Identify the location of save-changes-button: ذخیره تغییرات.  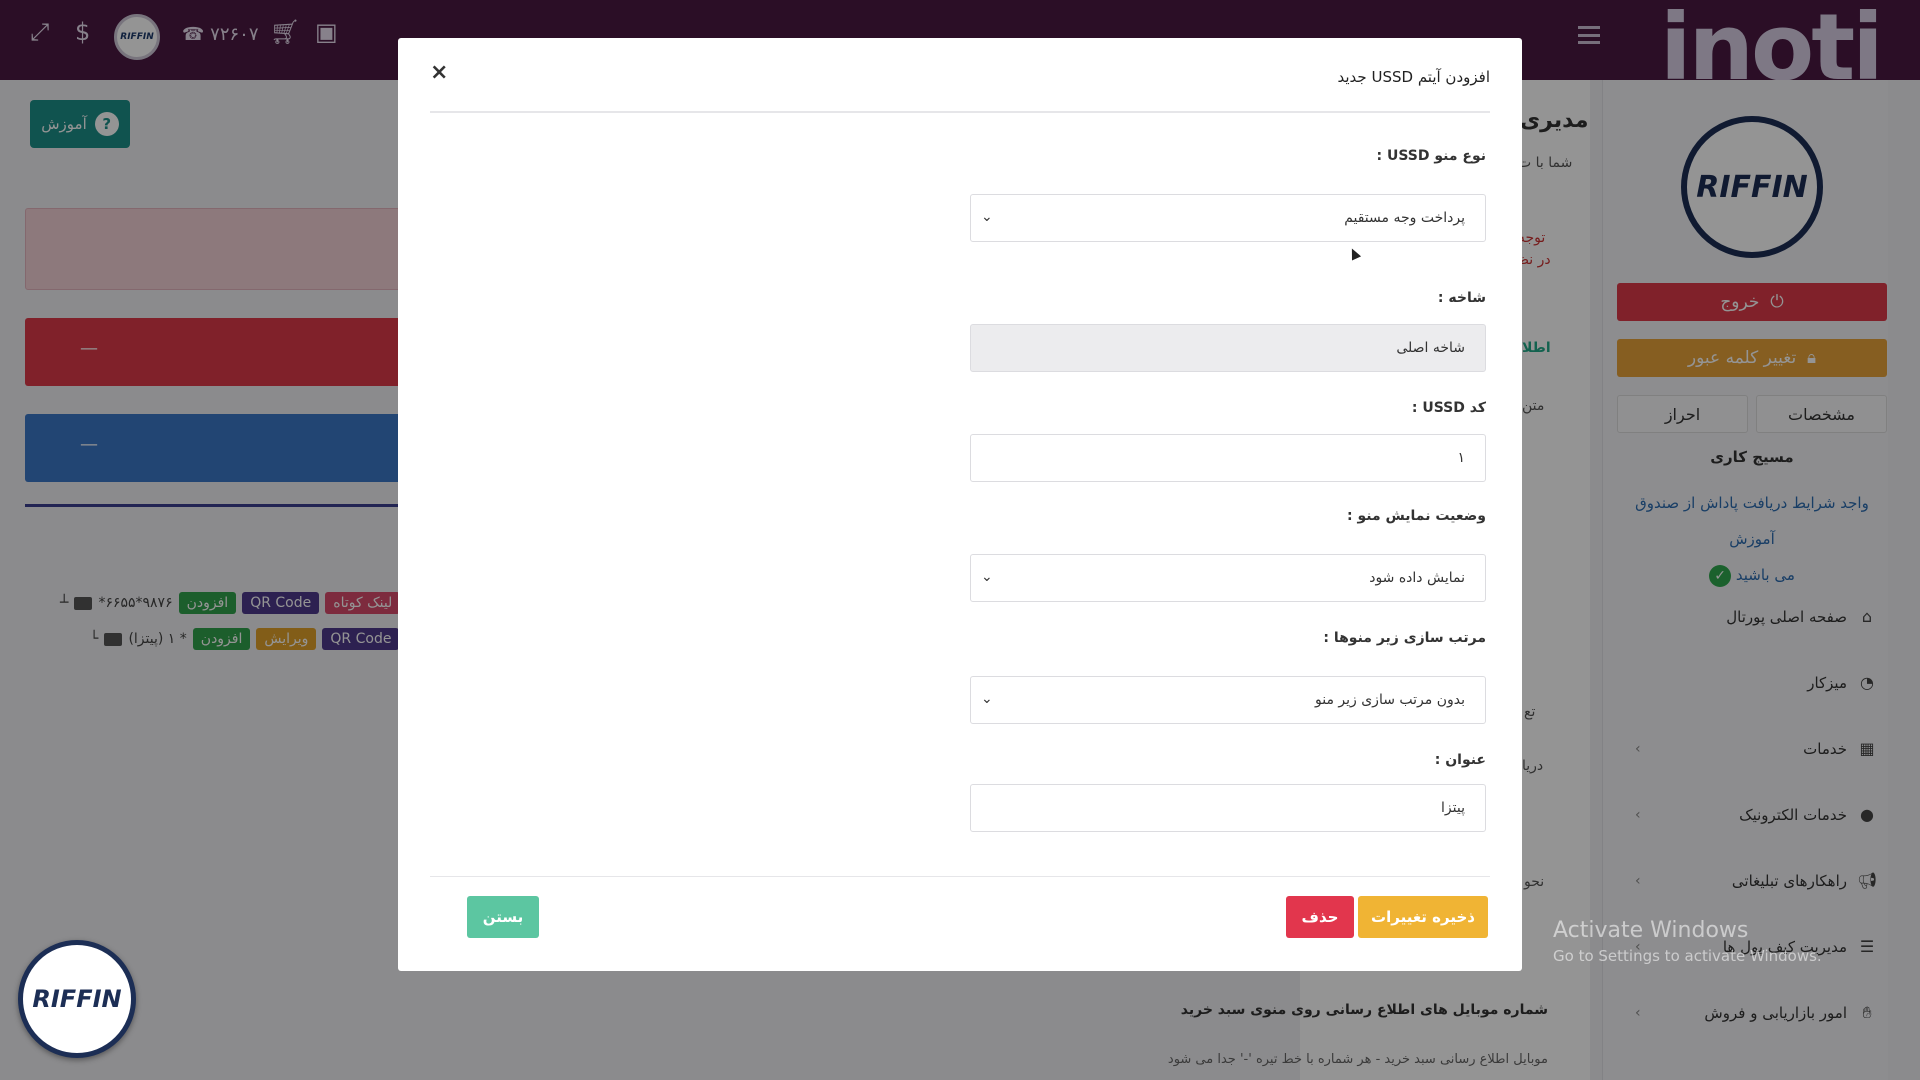
(1423, 917).